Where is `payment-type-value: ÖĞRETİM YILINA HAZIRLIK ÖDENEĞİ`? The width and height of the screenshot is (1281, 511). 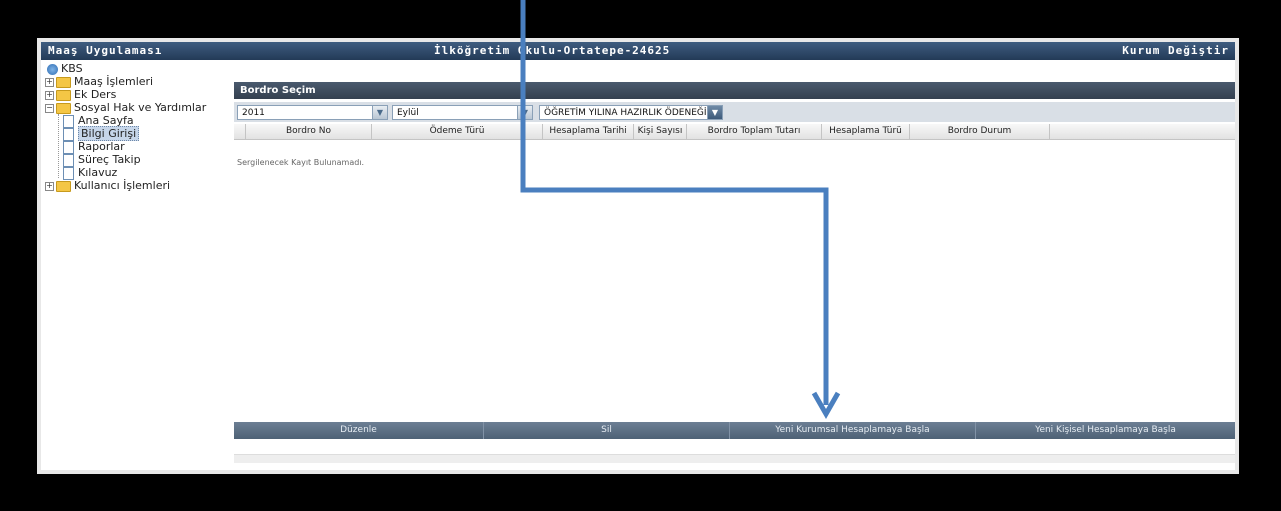
payment-type-value: ÖĞRETİM YILINA HAZIRLIK ÖDENEĞİ is located at coordinates (625, 113).